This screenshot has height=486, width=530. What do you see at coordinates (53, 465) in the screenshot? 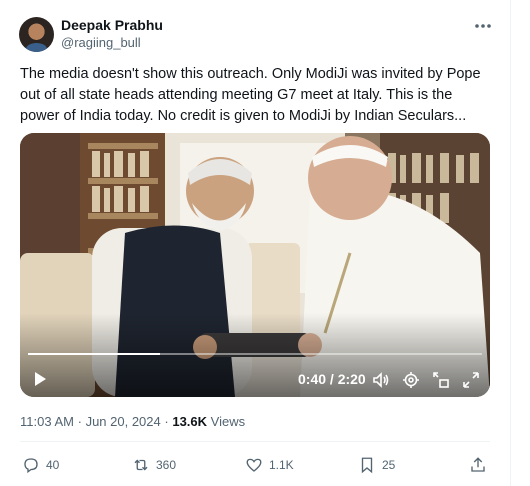
I see `reply-count: 40` at bounding box center [53, 465].